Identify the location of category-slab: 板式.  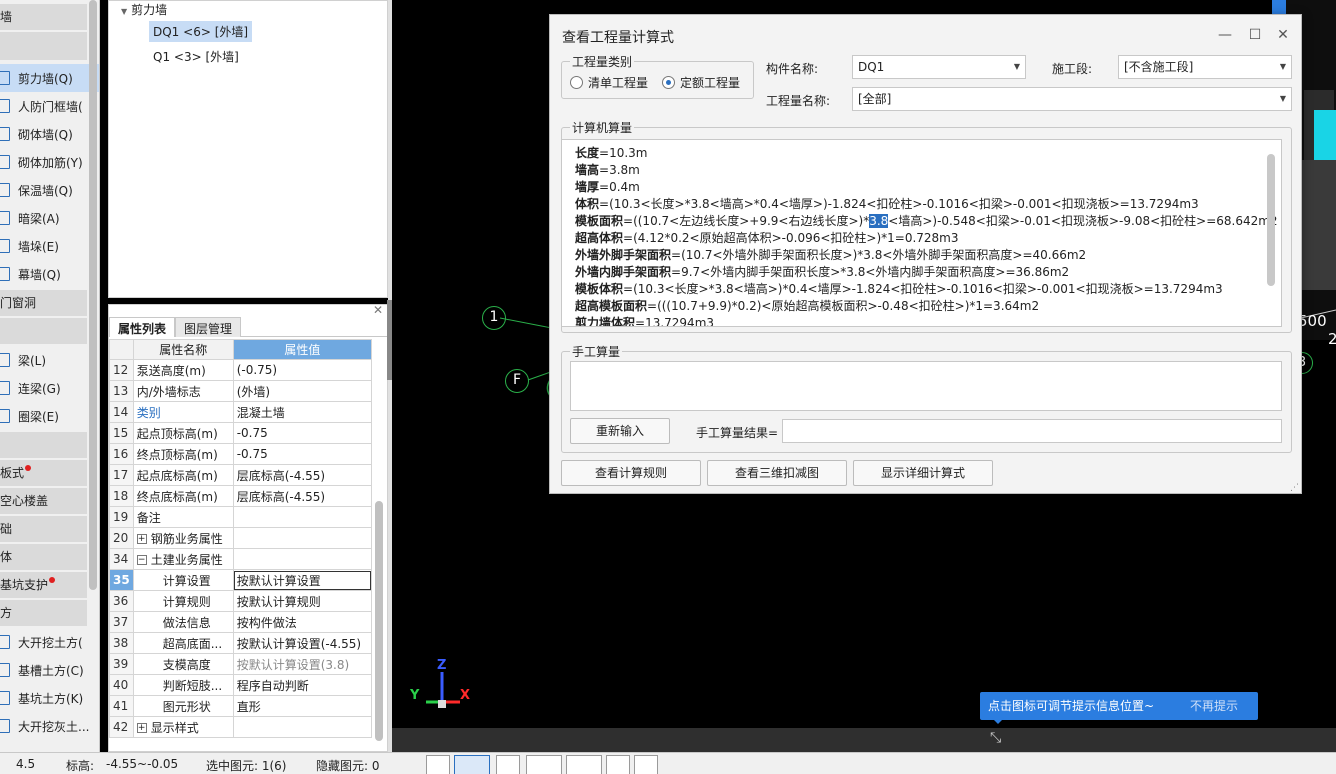
(43, 473).